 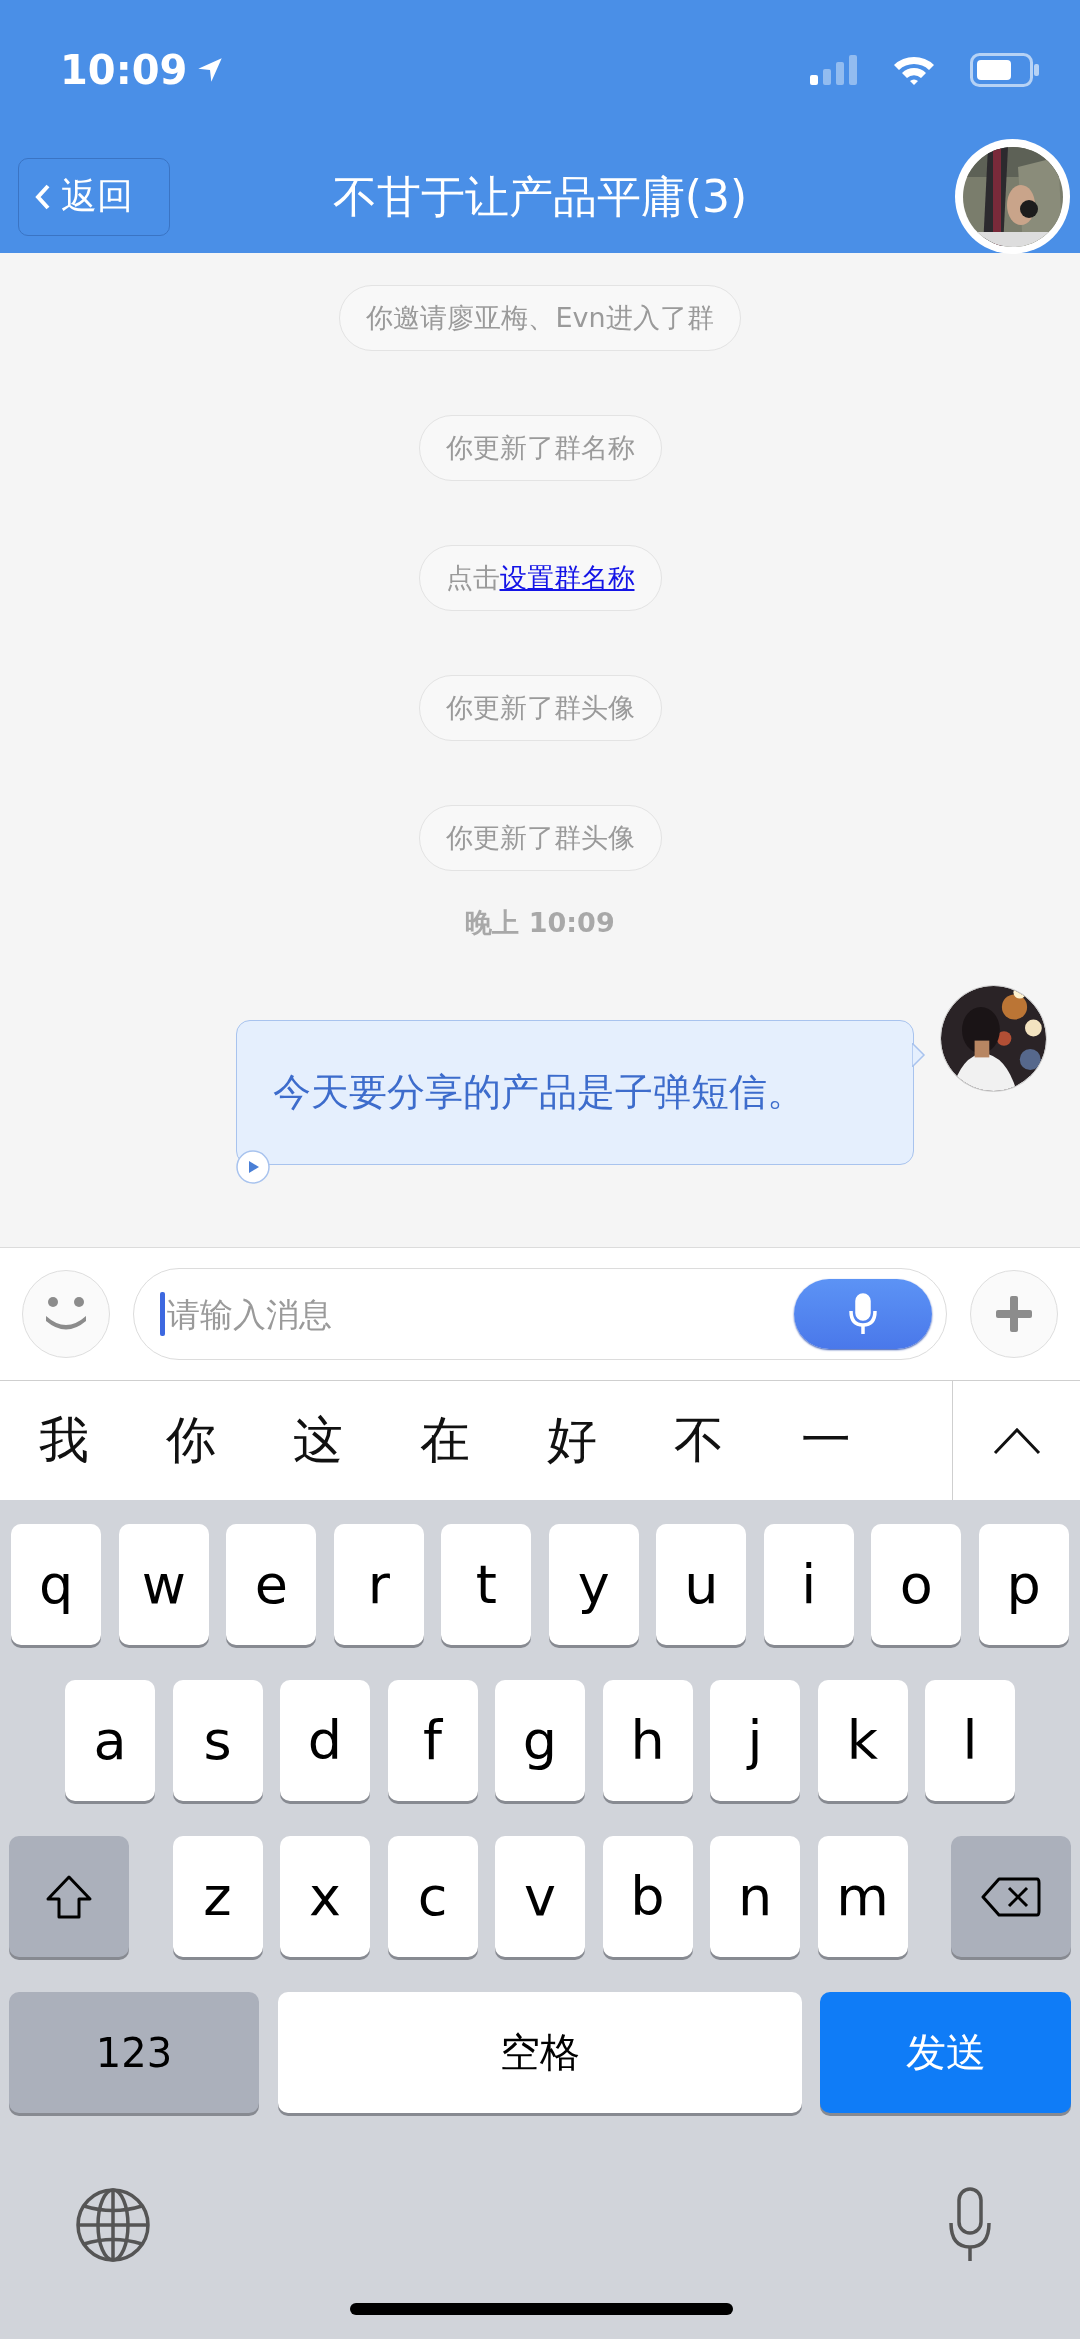 I want to click on text-cursor, so click(x=162, y=1314).